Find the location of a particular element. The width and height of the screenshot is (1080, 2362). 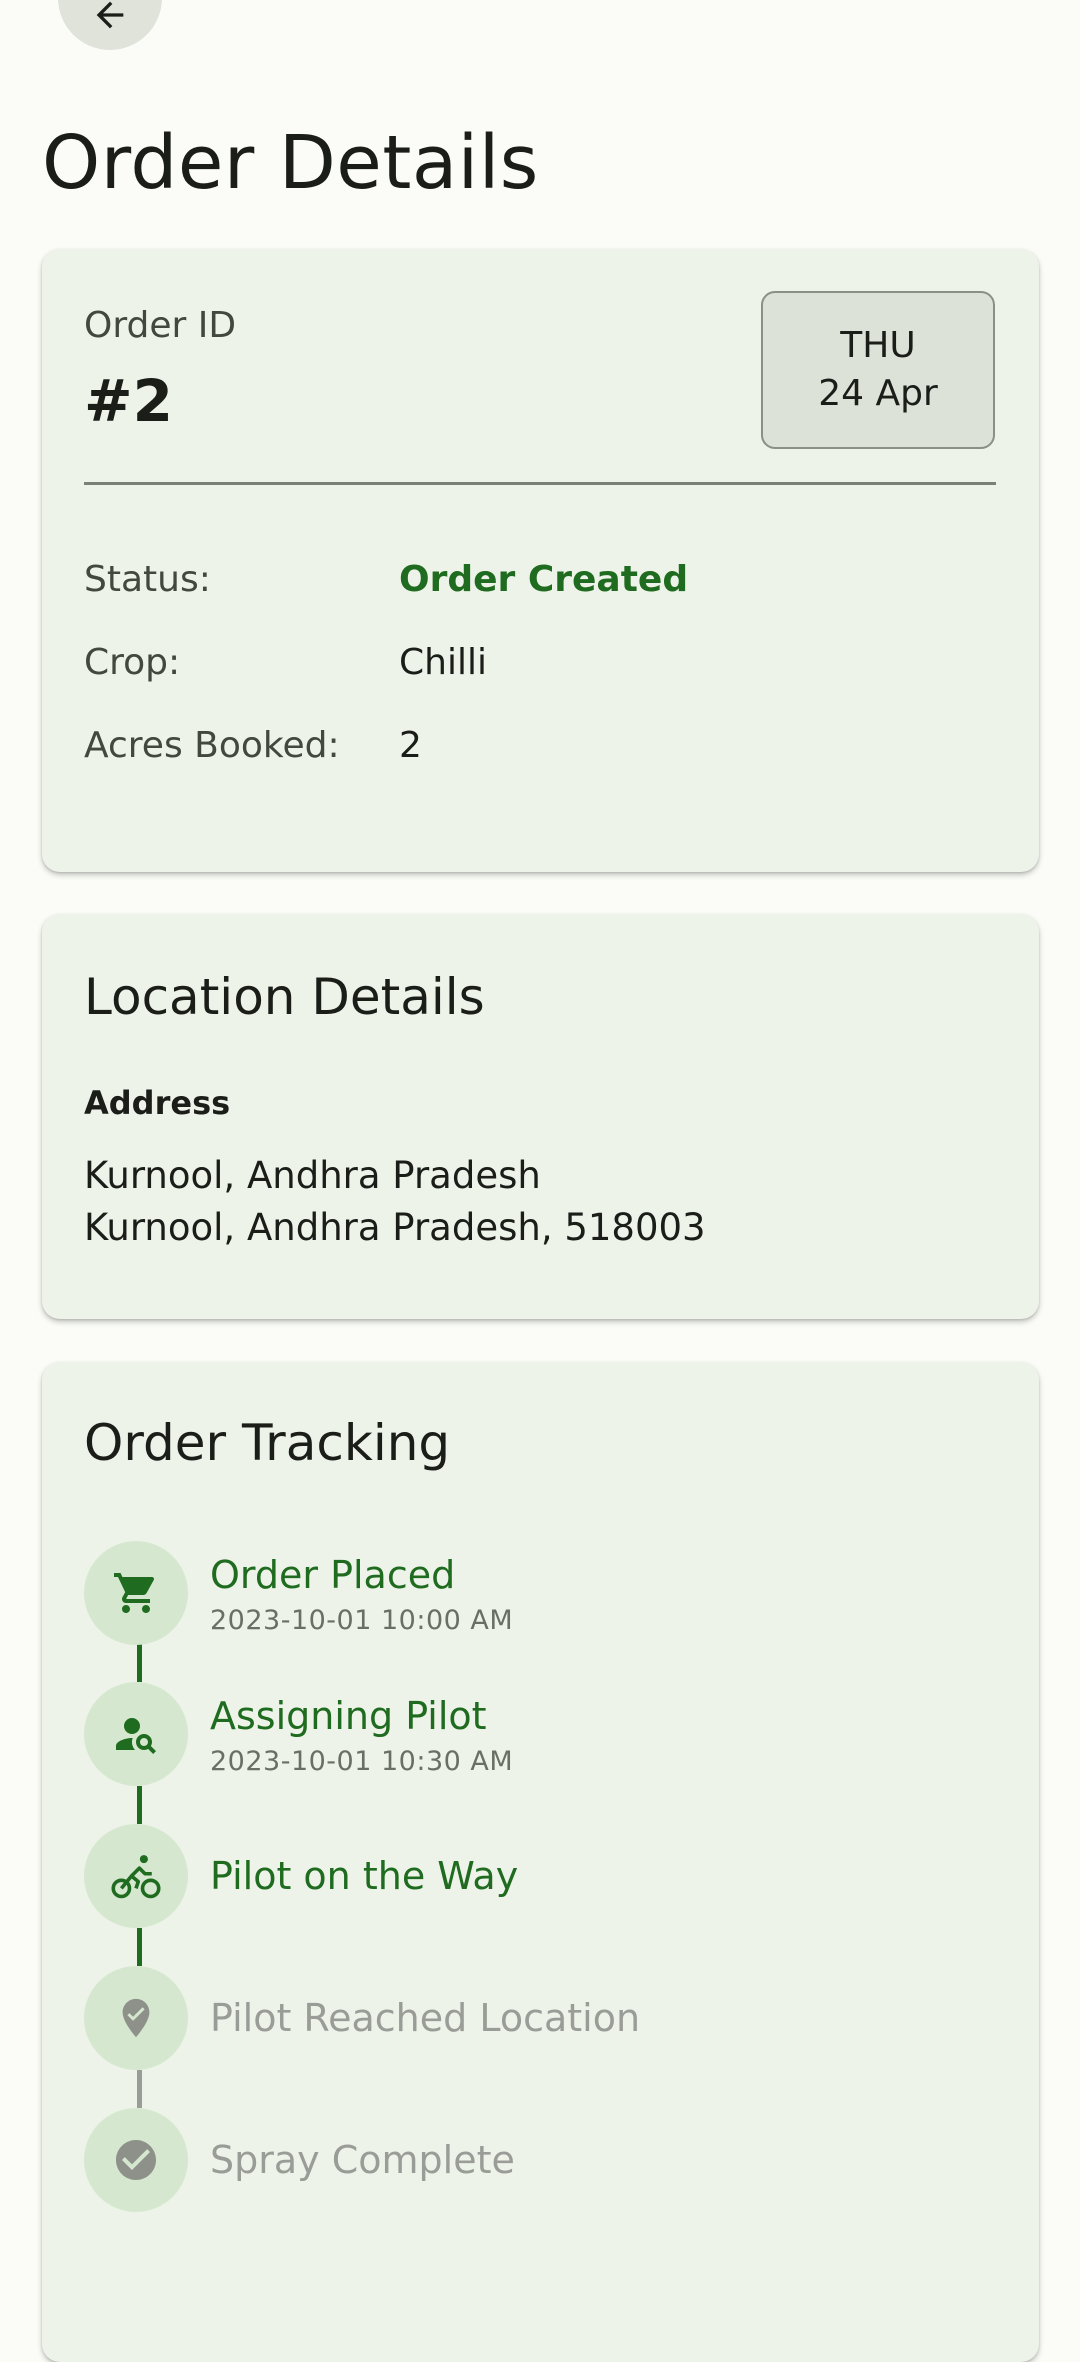

check-circle-icon is located at coordinates (136, 2160).